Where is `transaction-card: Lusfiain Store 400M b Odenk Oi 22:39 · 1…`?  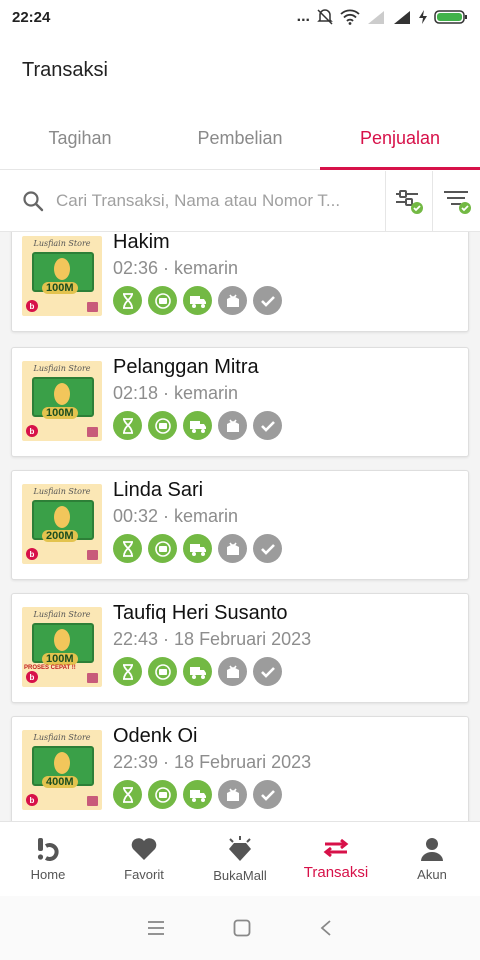
transaction-card: Lusfiain Store 400M b Odenk Oi 22:39 · 1… is located at coordinates (240, 768).